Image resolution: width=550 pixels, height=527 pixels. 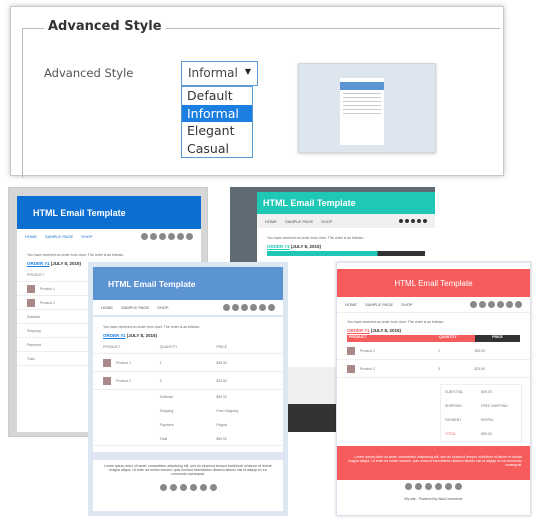 What do you see at coordinates (247, 71) in the screenshot?
I see `dropdown-arrow-icon: ▼` at bounding box center [247, 71].